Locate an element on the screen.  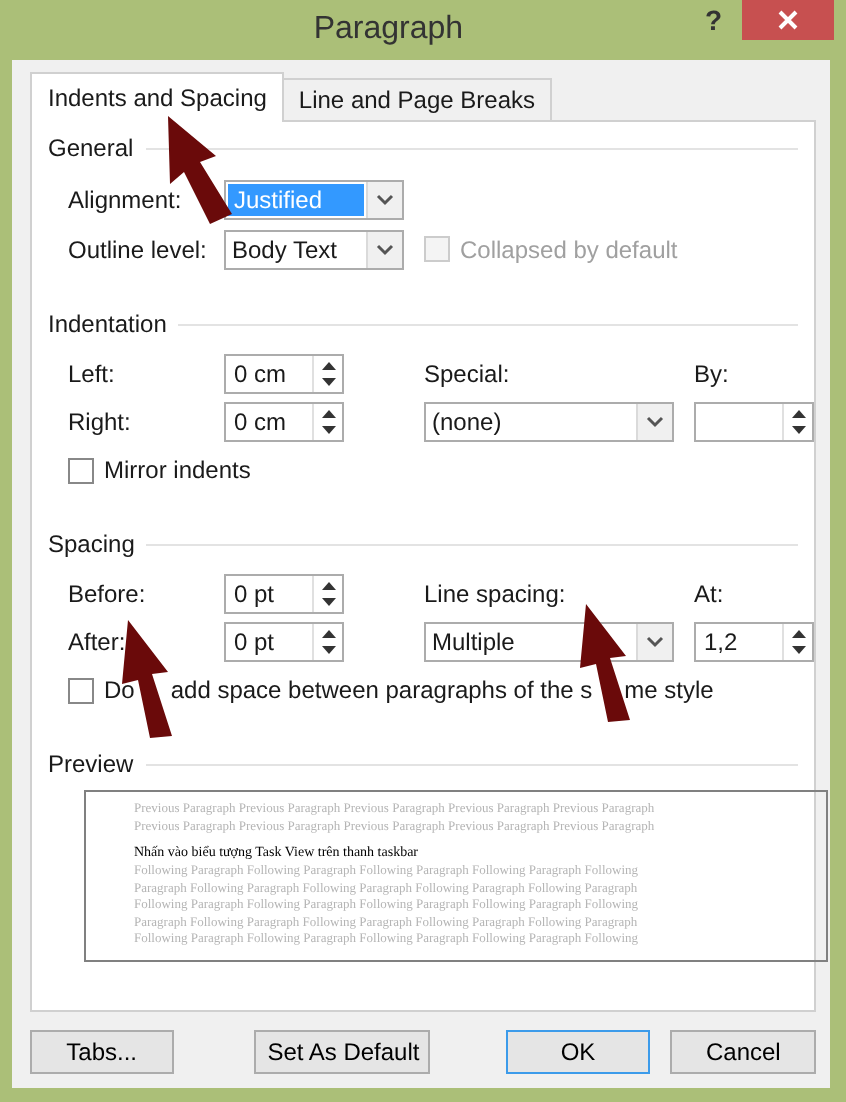
close-button is located at coordinates (788, 20).